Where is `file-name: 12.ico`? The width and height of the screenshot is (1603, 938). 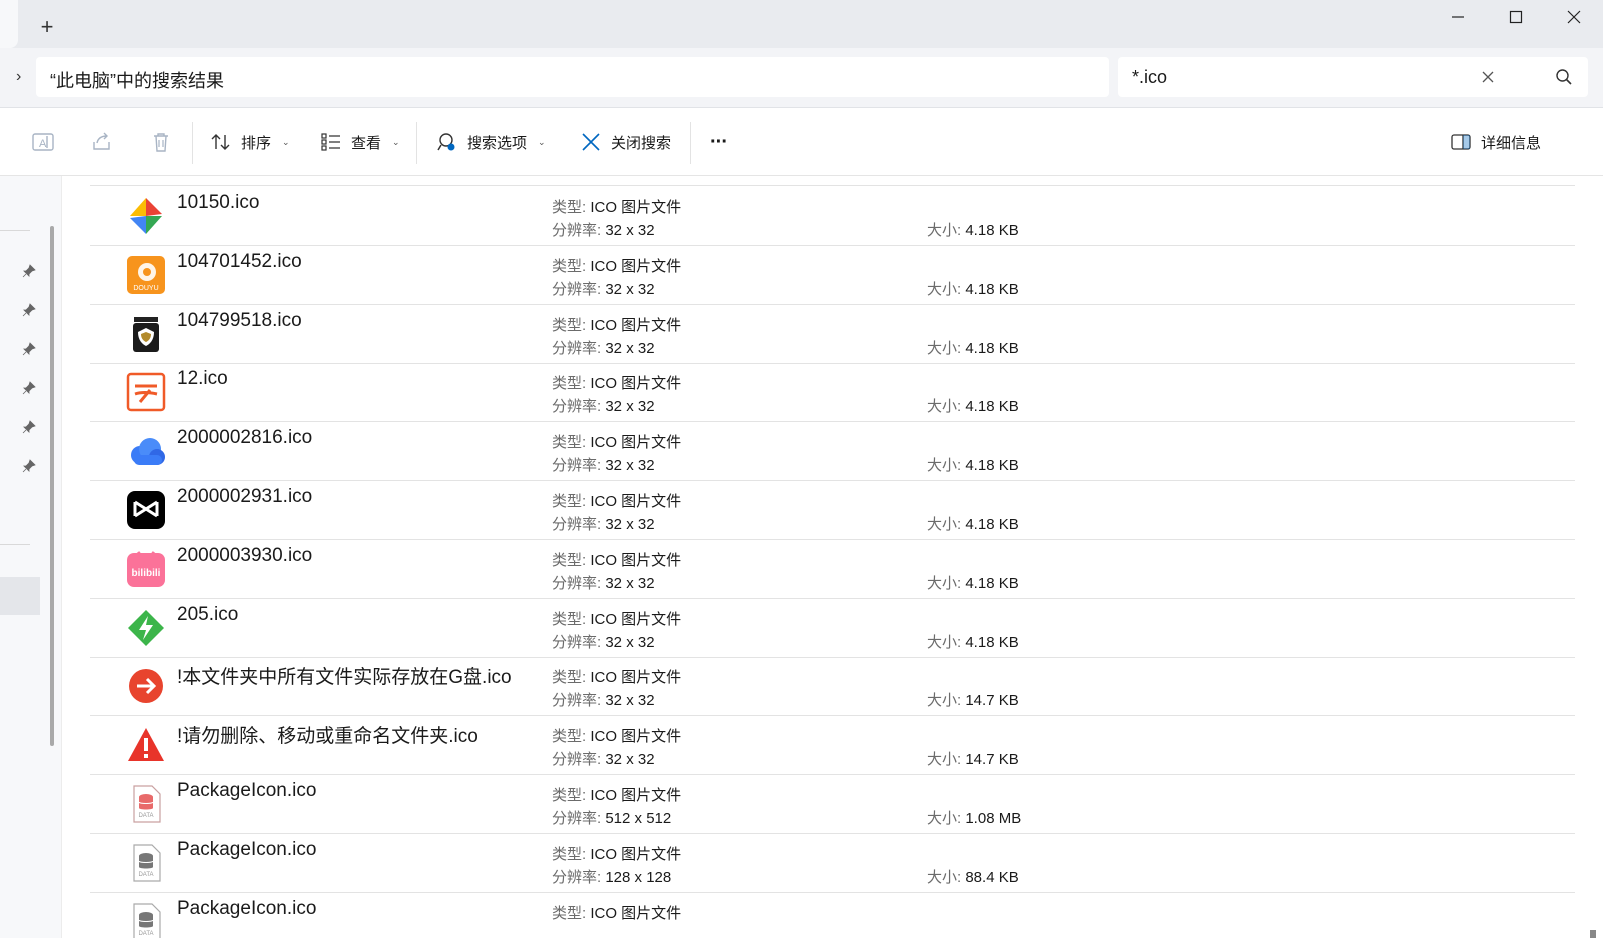 file-name: 12.ico is located at coordinates (202, 379).